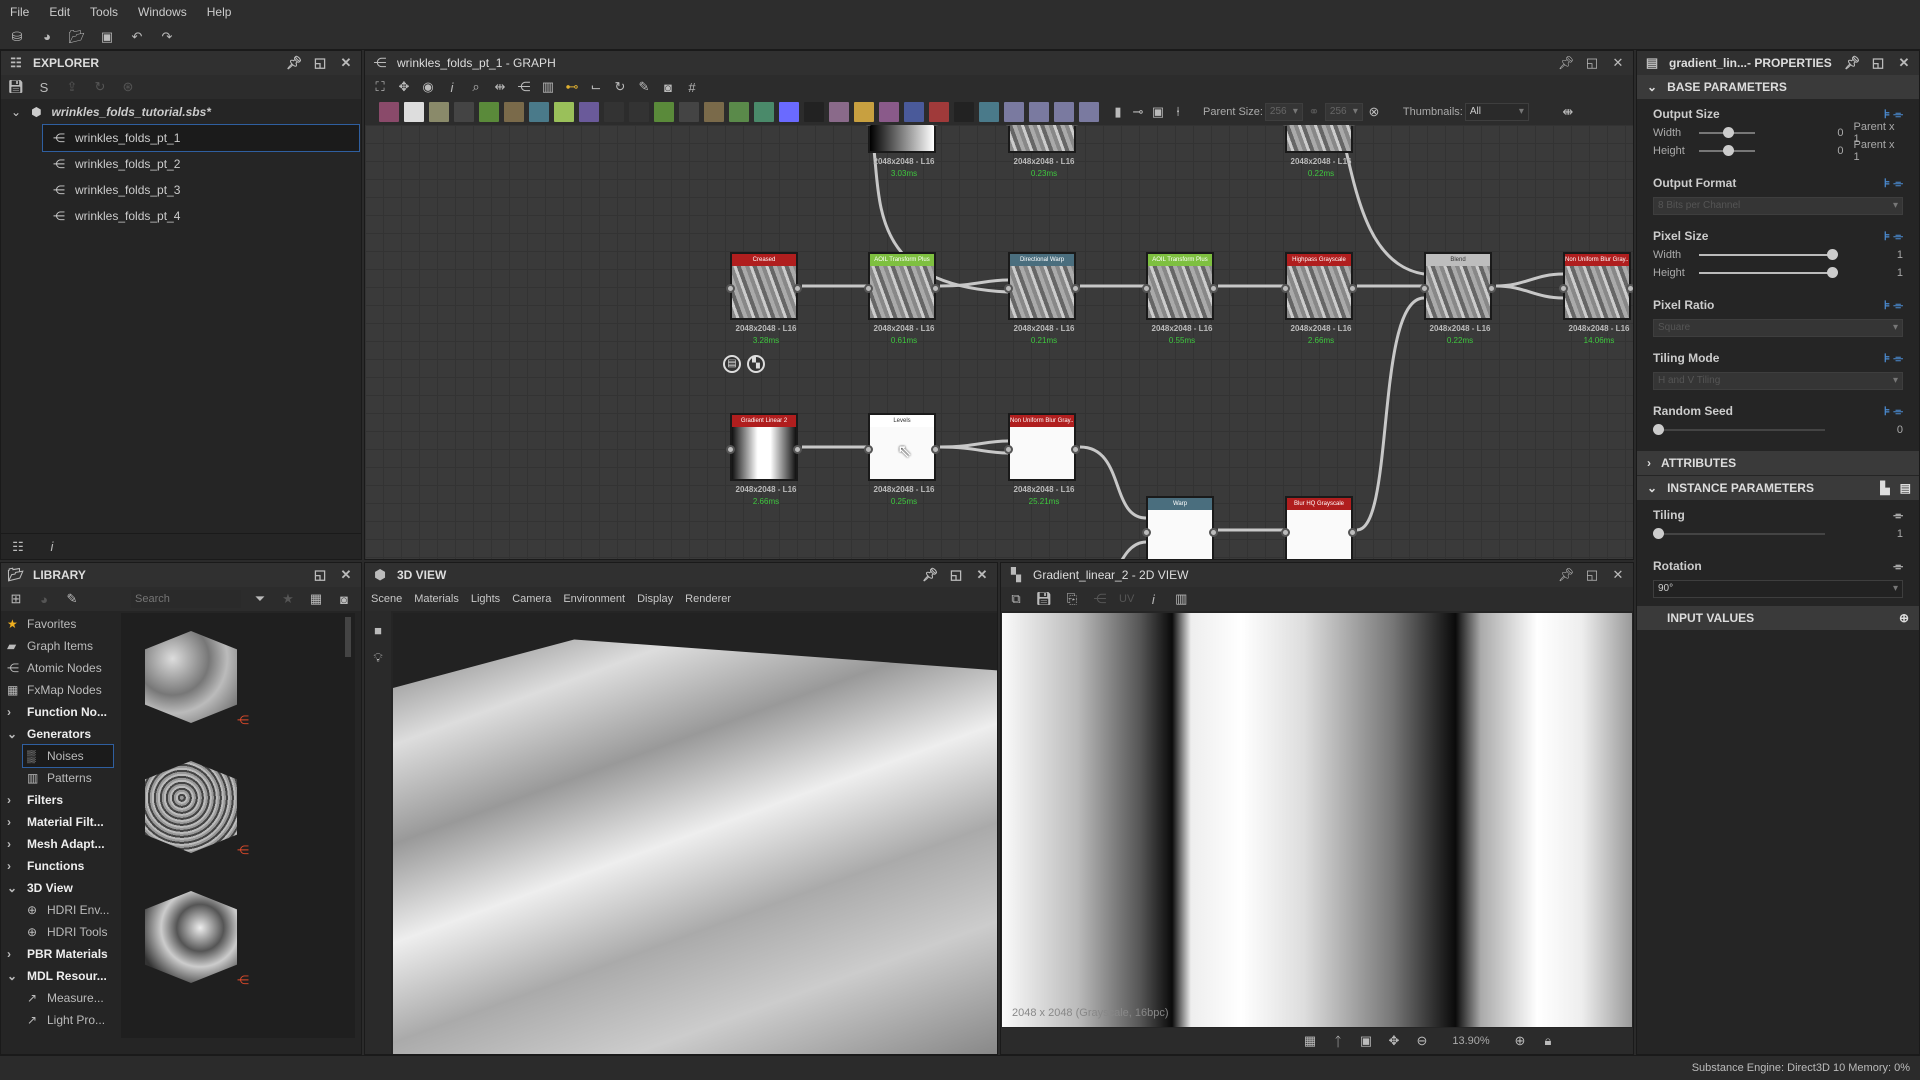 Image resolution: width=1920 pixels, height=1080 pixels. What do you see at coordinates (1778, 488) in the screenshot?
I see `section-instance-parameters: ⌄ INSTANCE PARAMETERS ▙ ▤` at bounding box center [1778, 488].